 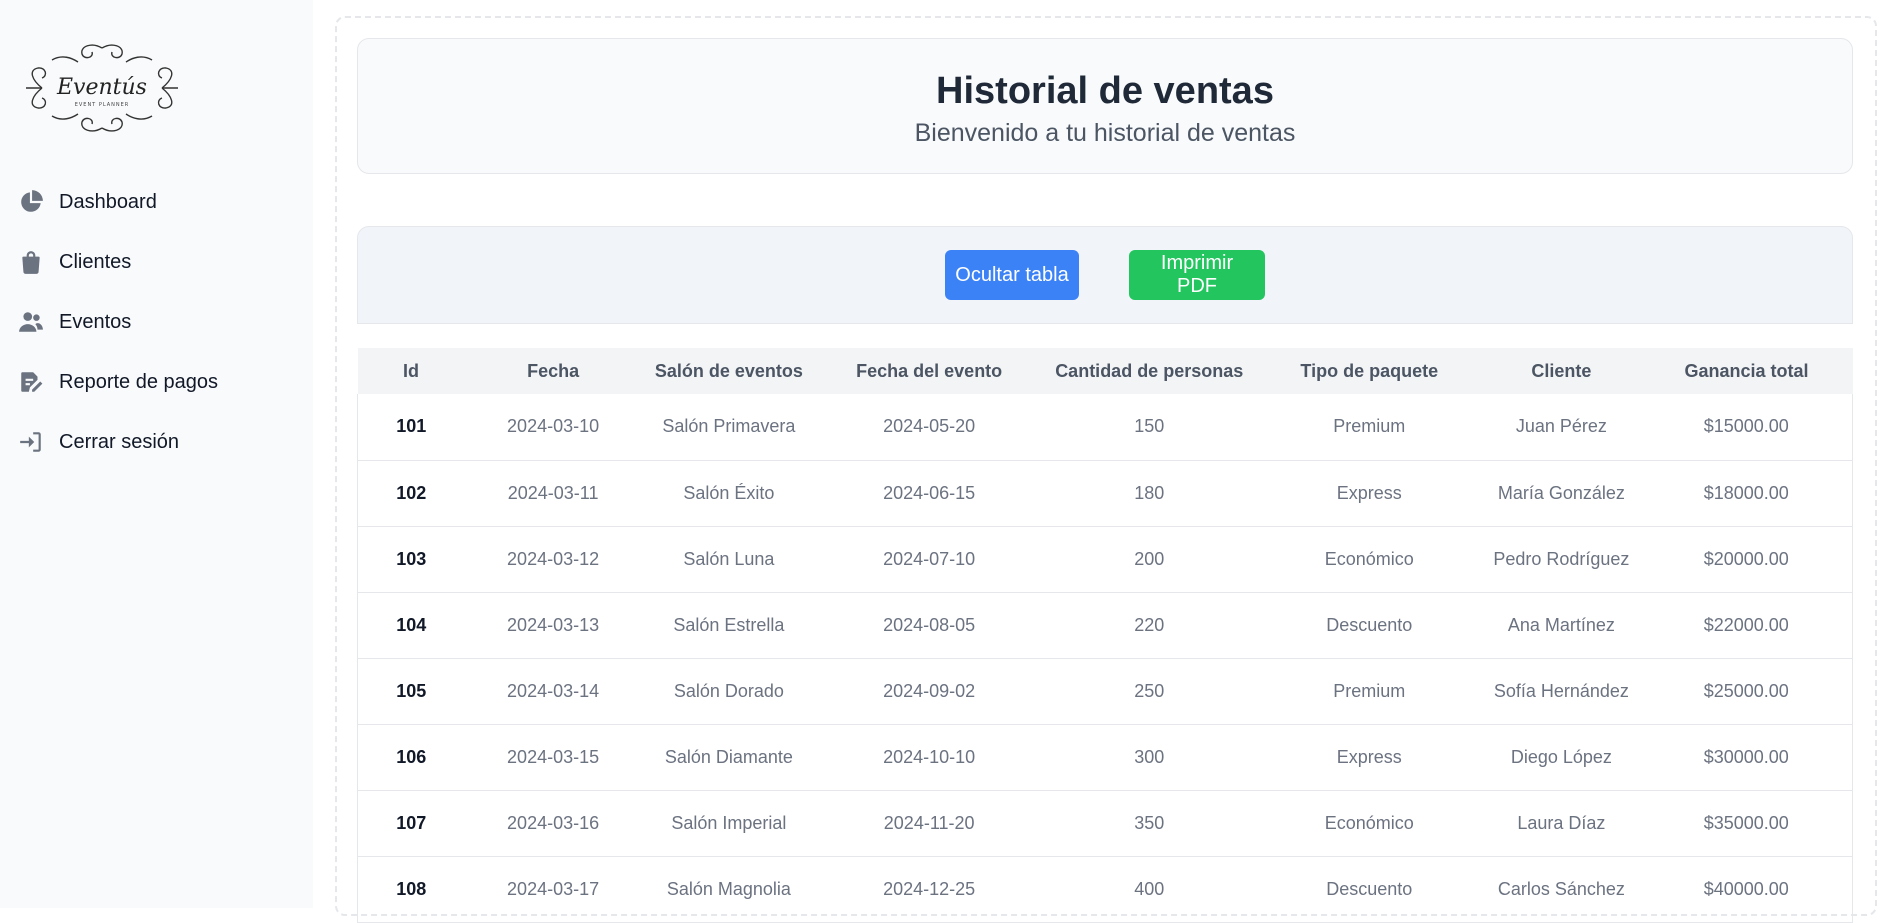 What do you see at coordinates (1561, 888) in the screenshot?
I see `table-cell: Carlos Sánchez` at bounding box center [1561, 888].